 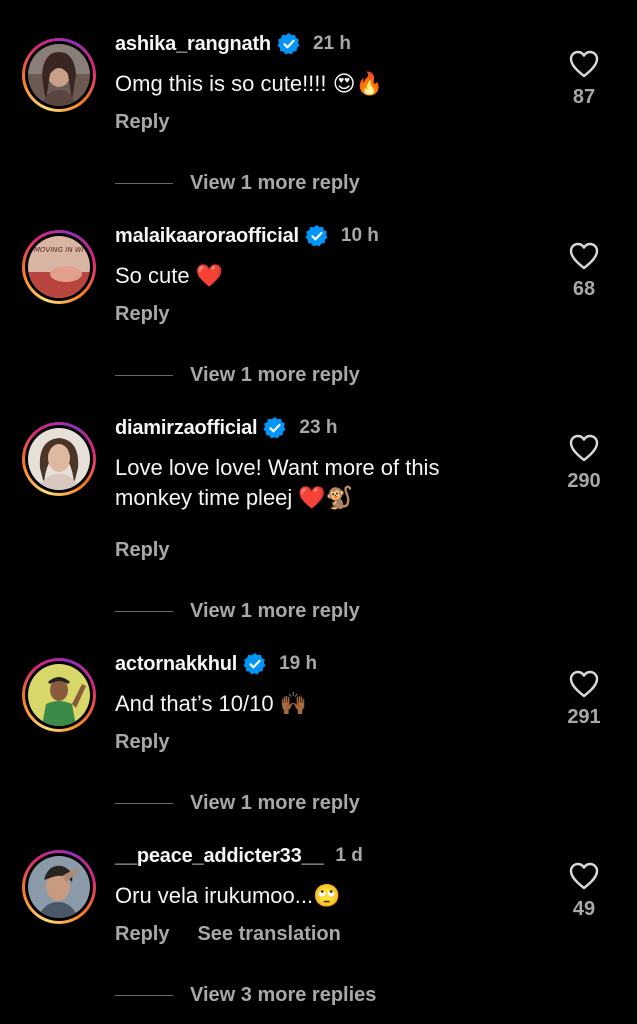 I want to click on username: diamirzaofficial, so click(x=186, y=428).